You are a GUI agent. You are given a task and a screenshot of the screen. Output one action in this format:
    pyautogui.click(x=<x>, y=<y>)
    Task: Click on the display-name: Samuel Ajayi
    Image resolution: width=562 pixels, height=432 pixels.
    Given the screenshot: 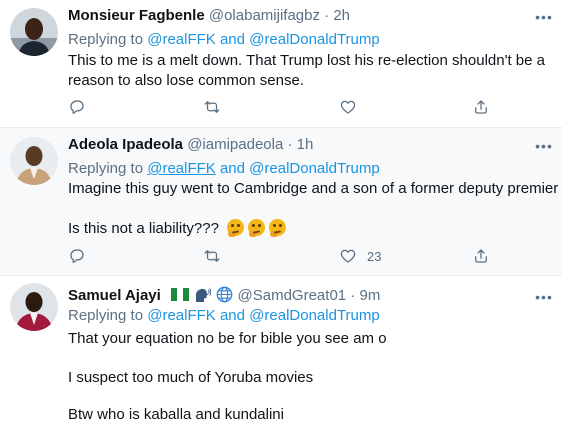 What is the action you would take?
    pyautogui.click(x=114, y=295)
    